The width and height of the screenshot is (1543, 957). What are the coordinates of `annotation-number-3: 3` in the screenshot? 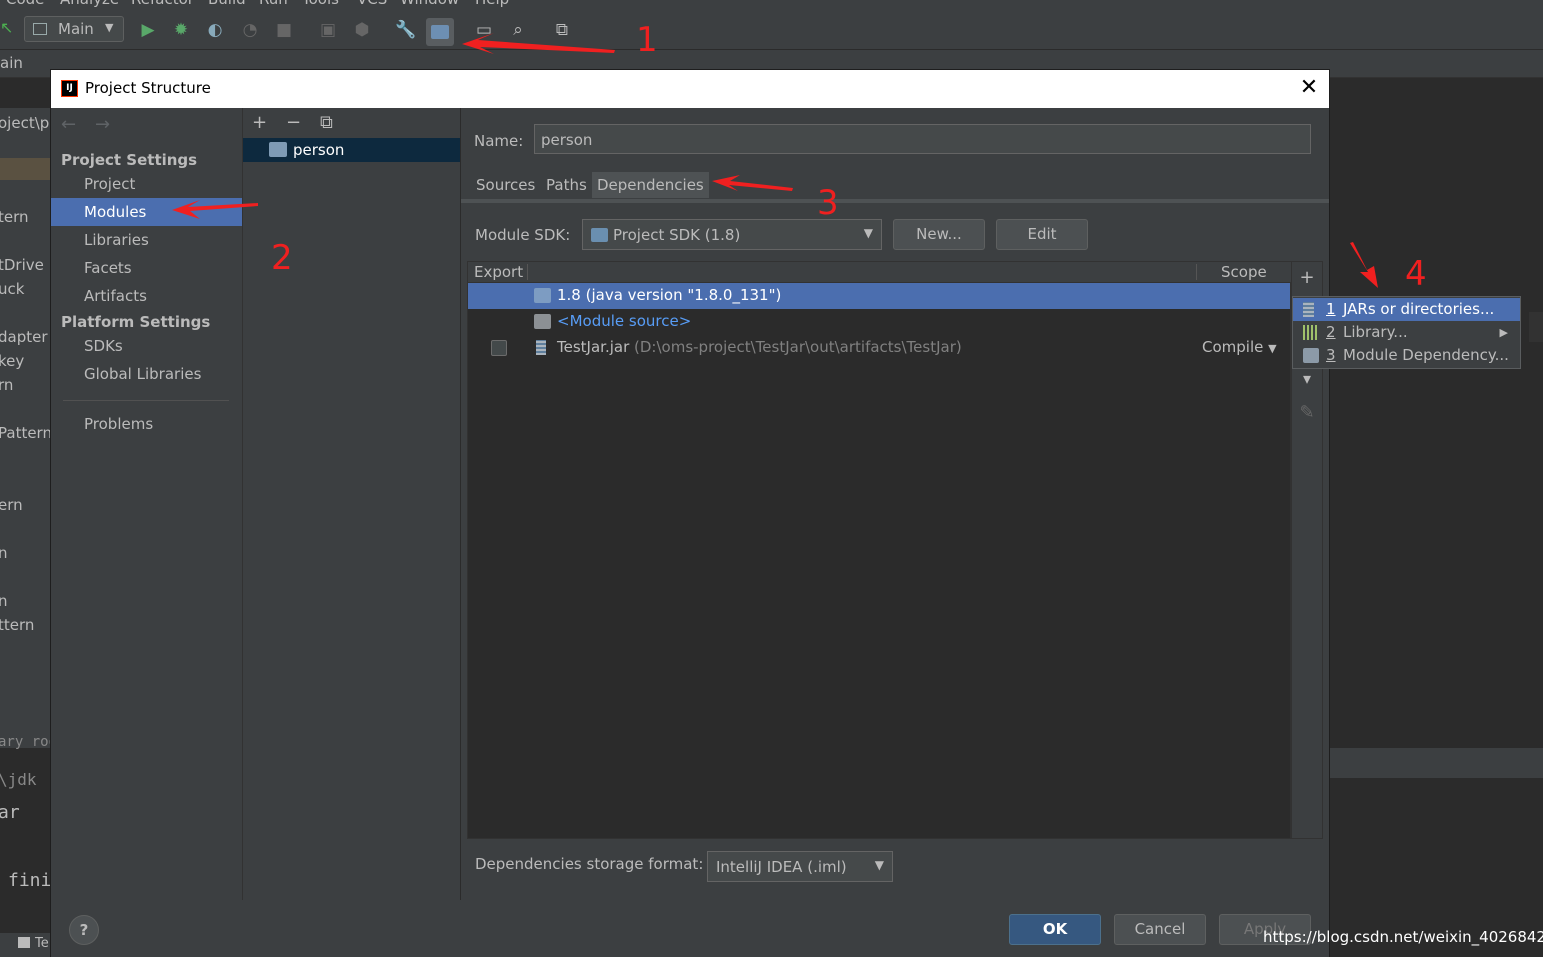 It's located at (828, 203).